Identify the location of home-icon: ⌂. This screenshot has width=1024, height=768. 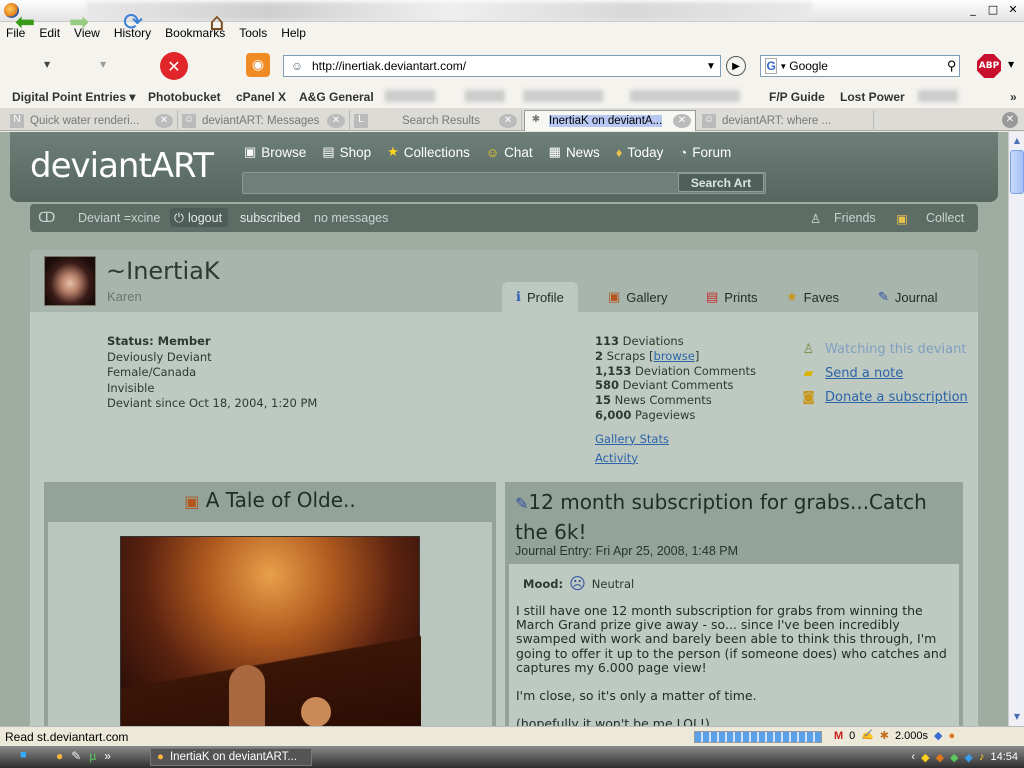
(217, 22).